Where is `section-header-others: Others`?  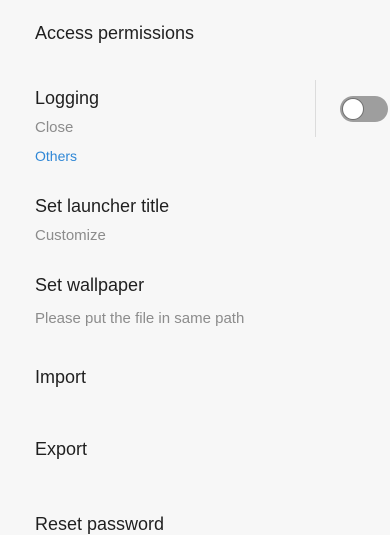 section-header-others: Others is located at coordinates (56, 156).